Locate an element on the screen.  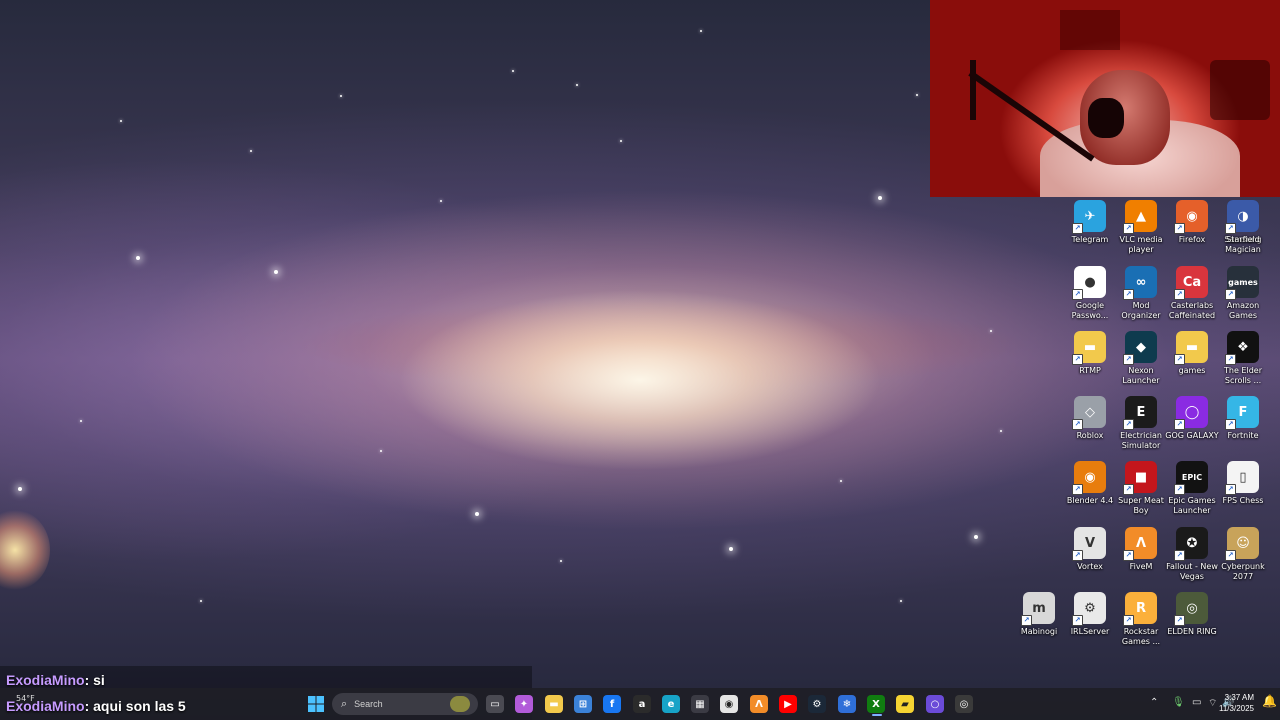
desktop-icon: ◑ ↗ Starfield is located at coordinates (1243, 222).